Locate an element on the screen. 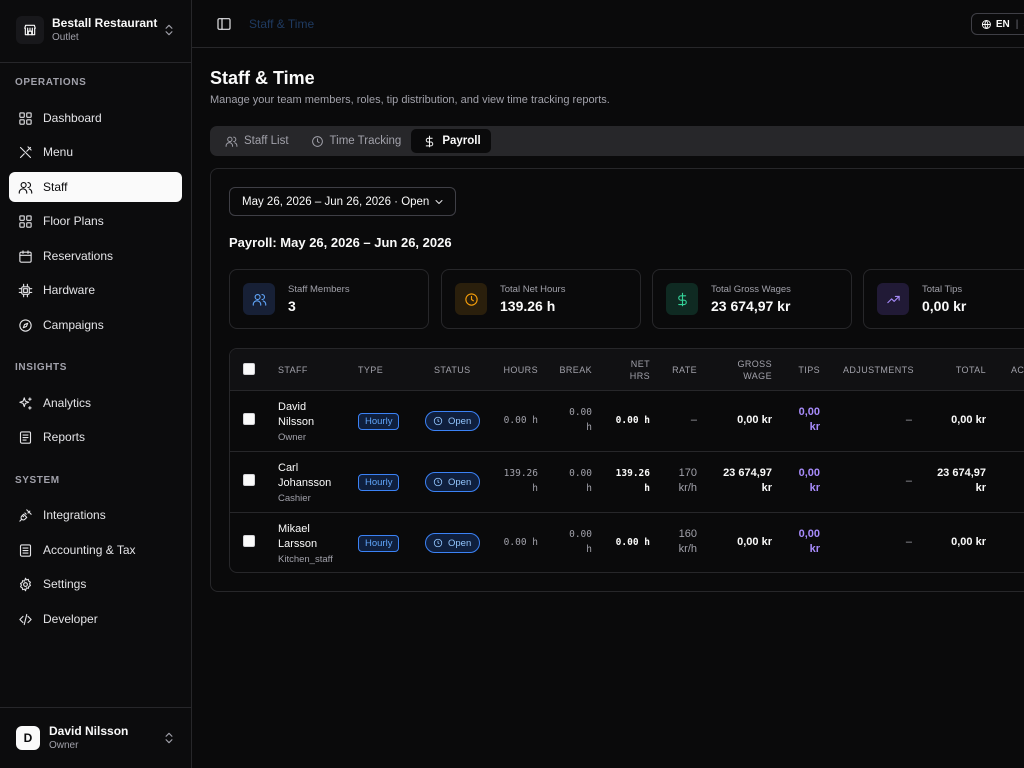 This screenshot has height=768, width=1024. sidebar-item-label: Menu is located at coordinates (58, 152).